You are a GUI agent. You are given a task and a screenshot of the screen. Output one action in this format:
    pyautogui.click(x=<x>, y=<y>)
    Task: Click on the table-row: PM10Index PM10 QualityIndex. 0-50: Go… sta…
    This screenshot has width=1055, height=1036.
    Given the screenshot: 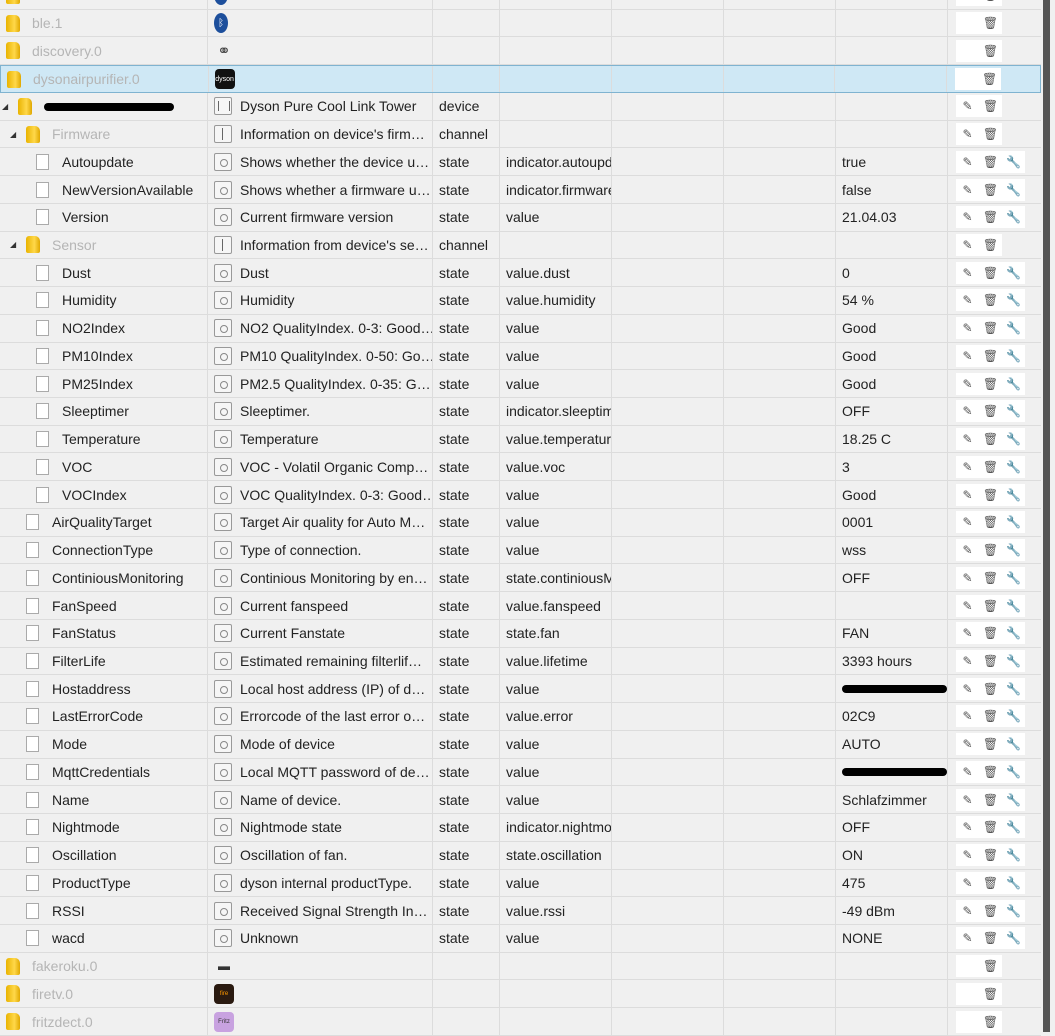 What is the action you would take?
    pyautogui.click(x=520, y=356)
    